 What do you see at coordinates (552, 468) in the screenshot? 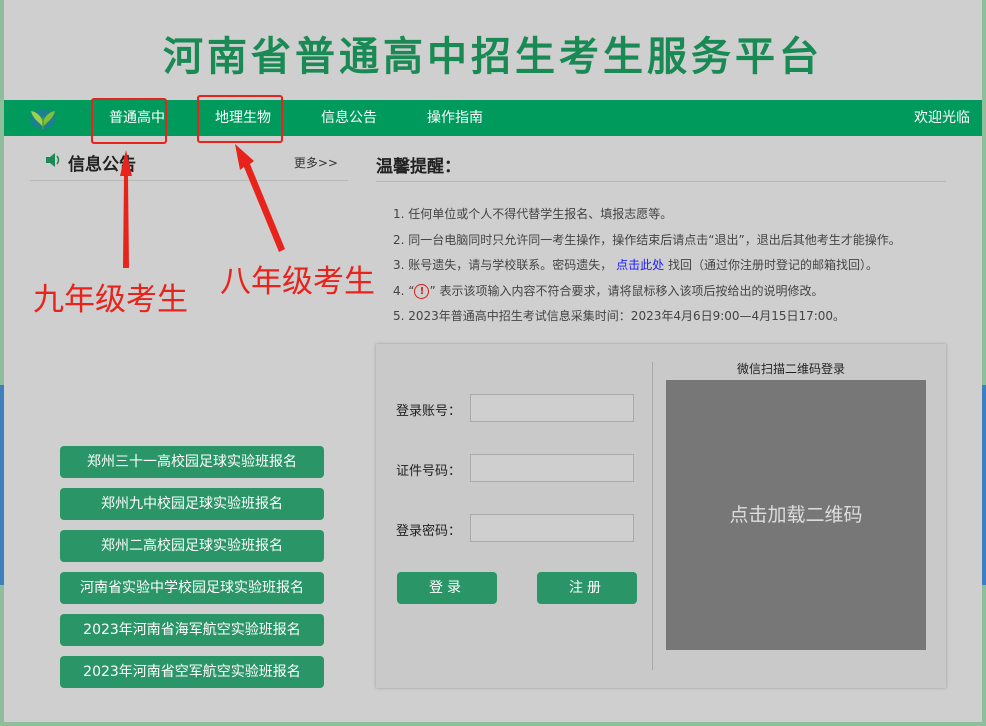
I see `id-number-input` at bounding box center [552, 468].